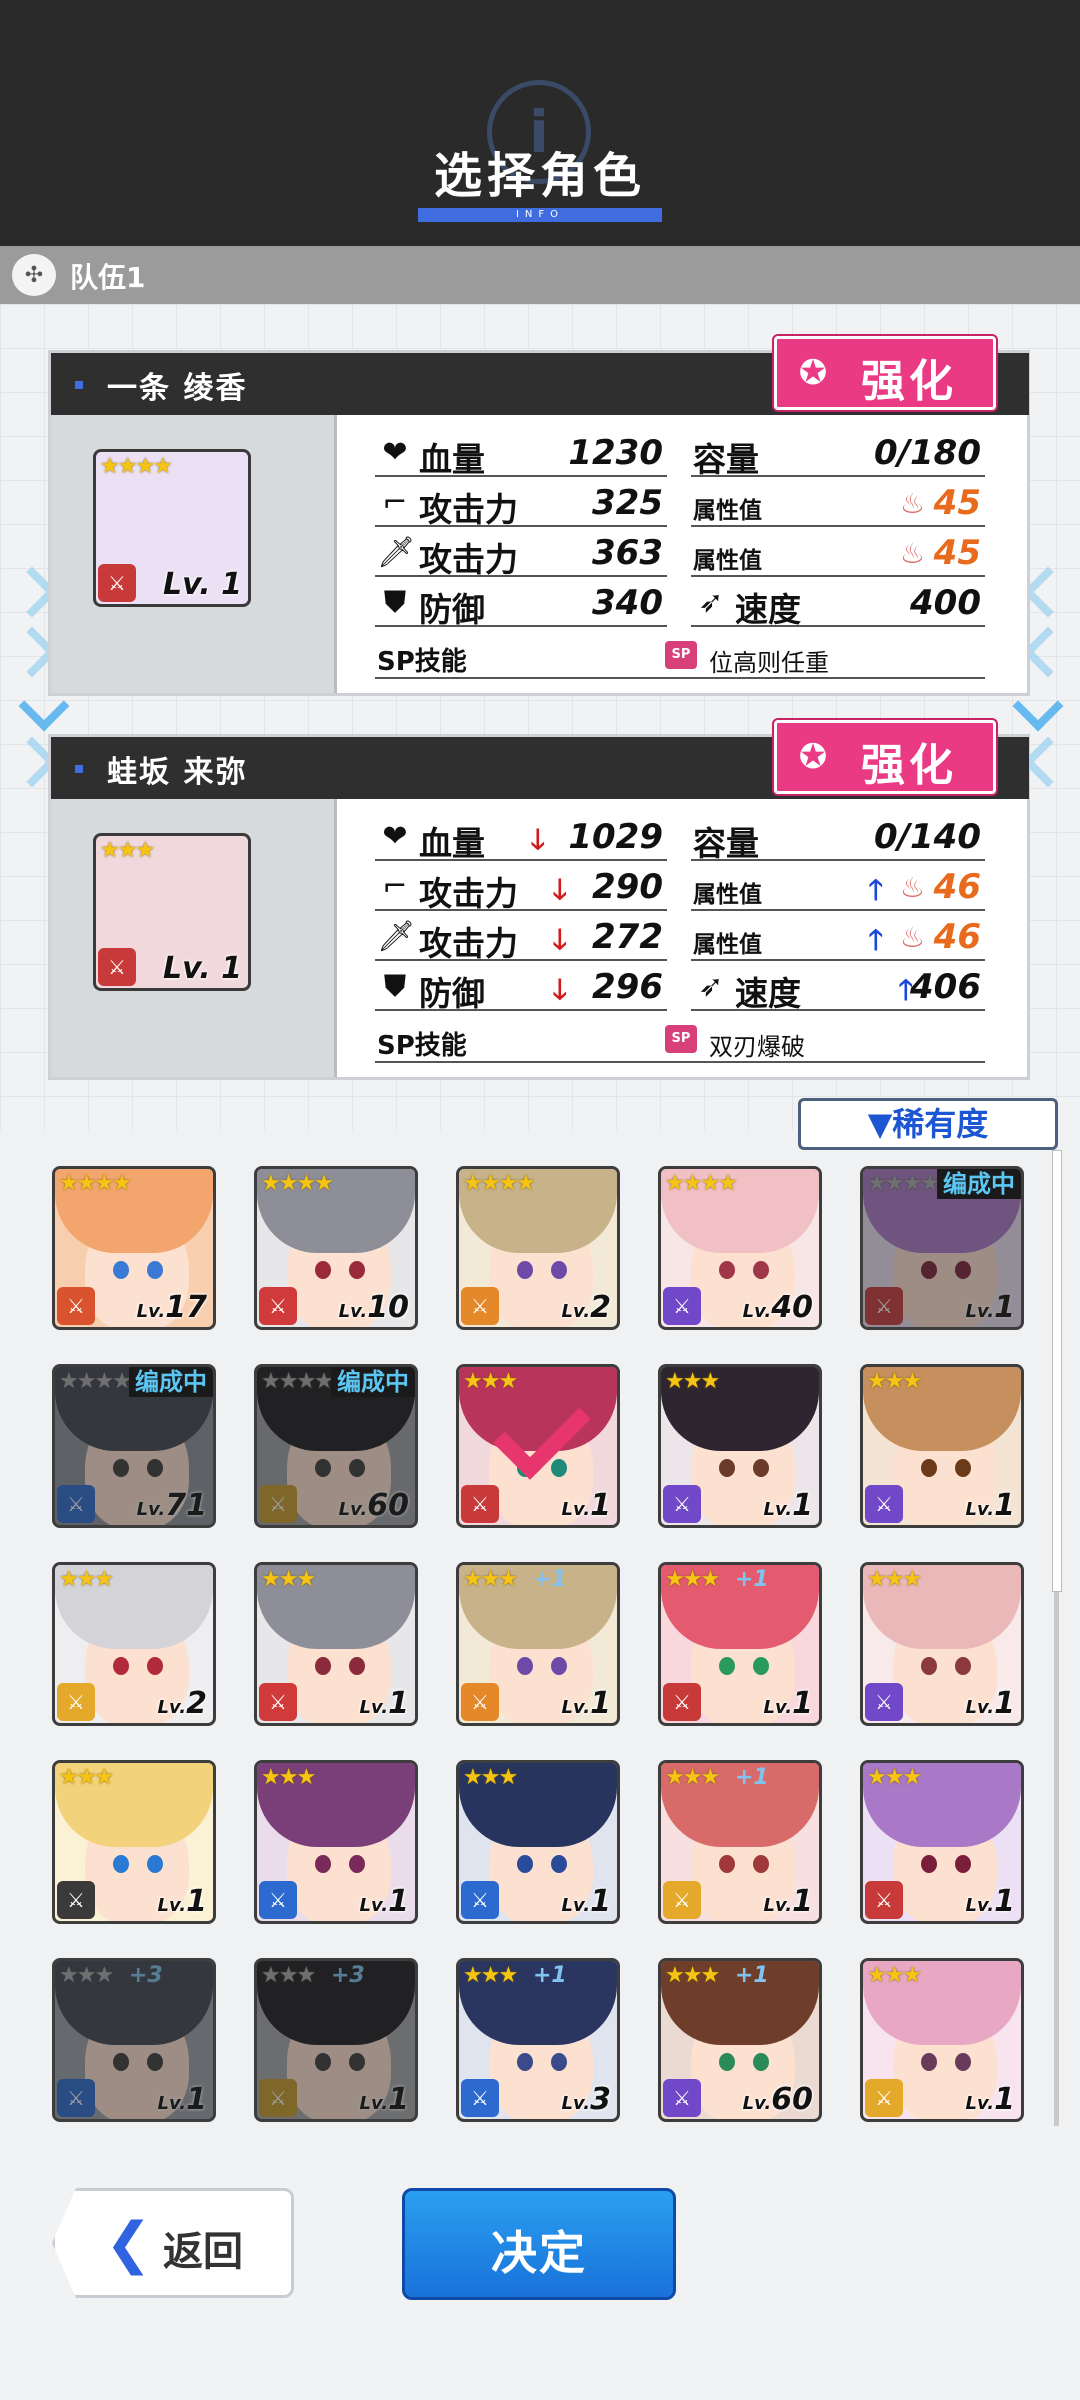  I want to click on character-tile: ★★★★ ⚔ Lv.10, so click(336, 1248).